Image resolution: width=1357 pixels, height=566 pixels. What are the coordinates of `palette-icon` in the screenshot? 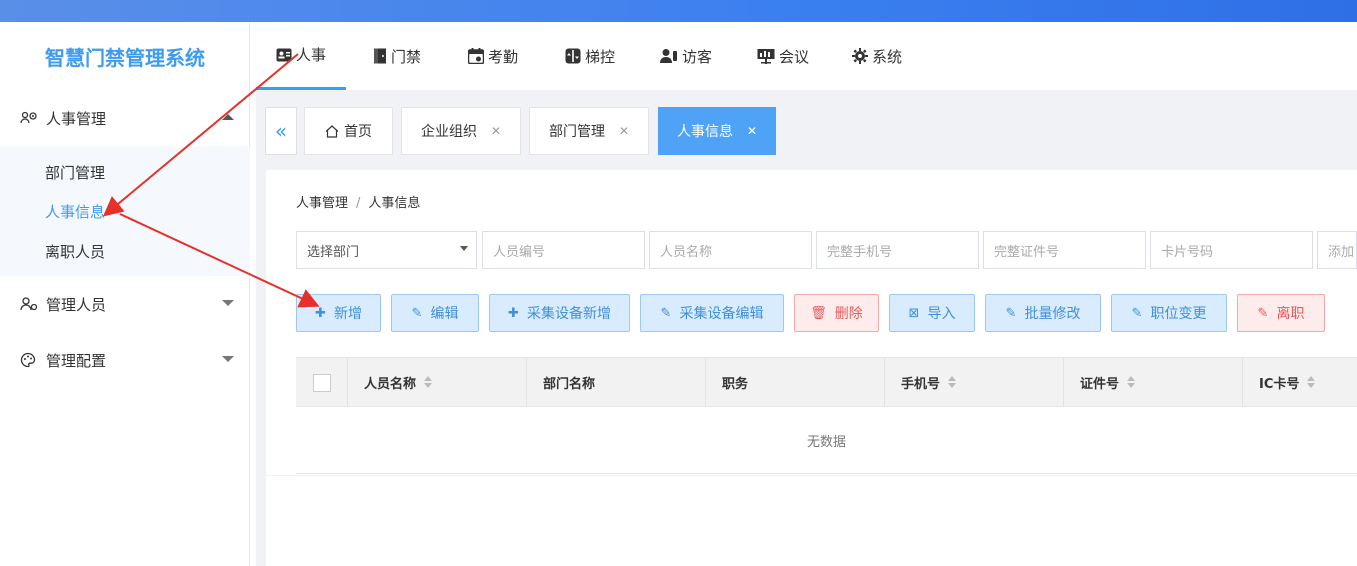 It's located at (30, 360).